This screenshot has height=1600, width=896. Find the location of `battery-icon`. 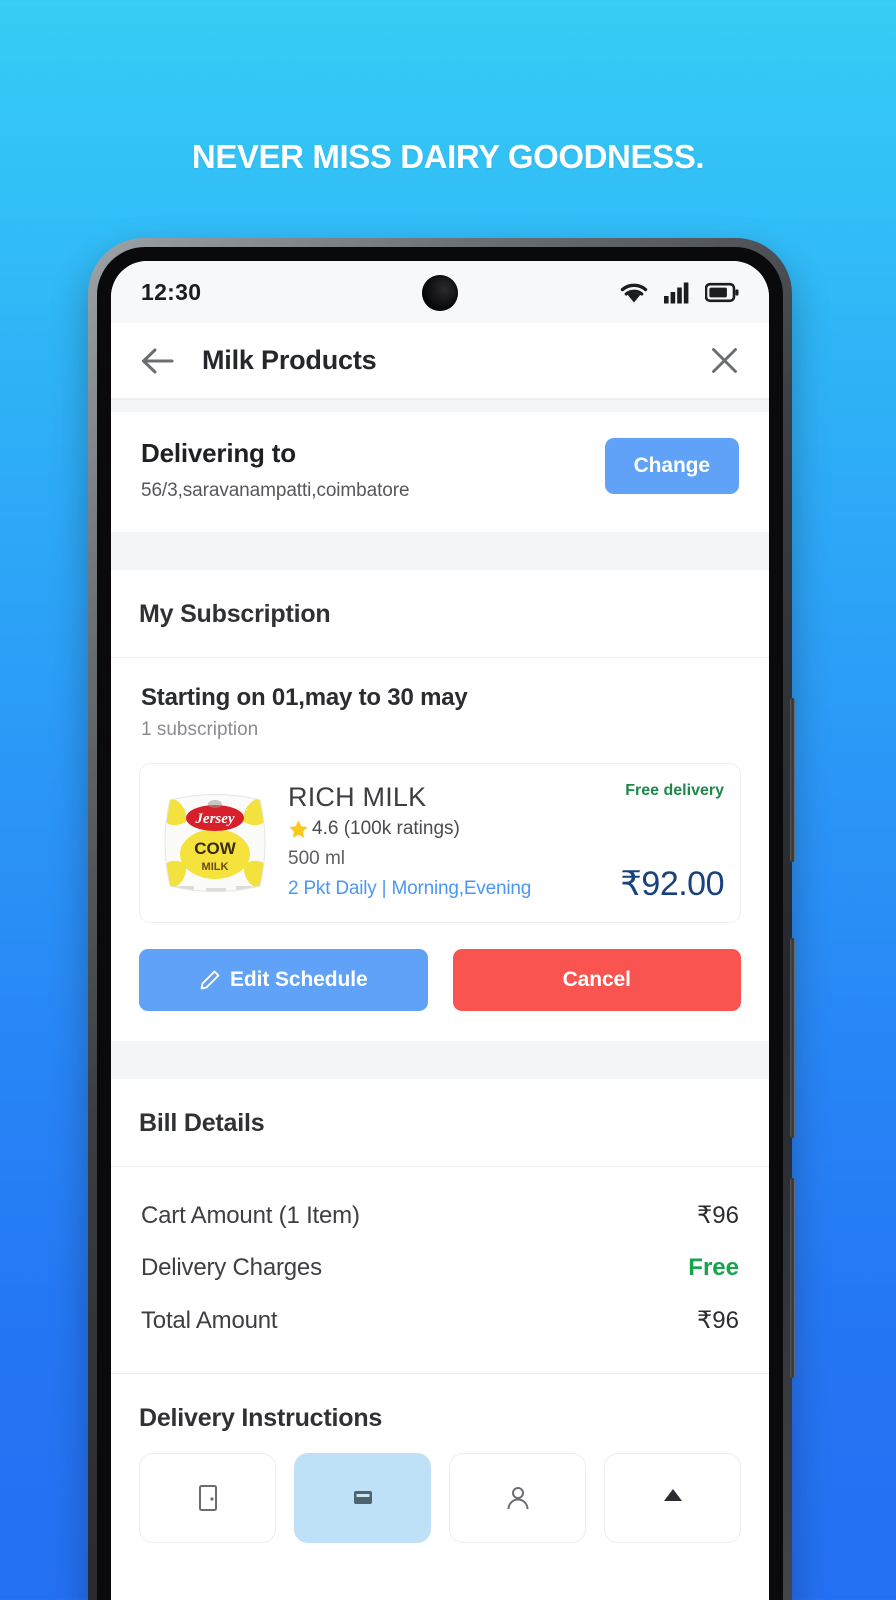

battery-icon is located at coordinates (722, 292).